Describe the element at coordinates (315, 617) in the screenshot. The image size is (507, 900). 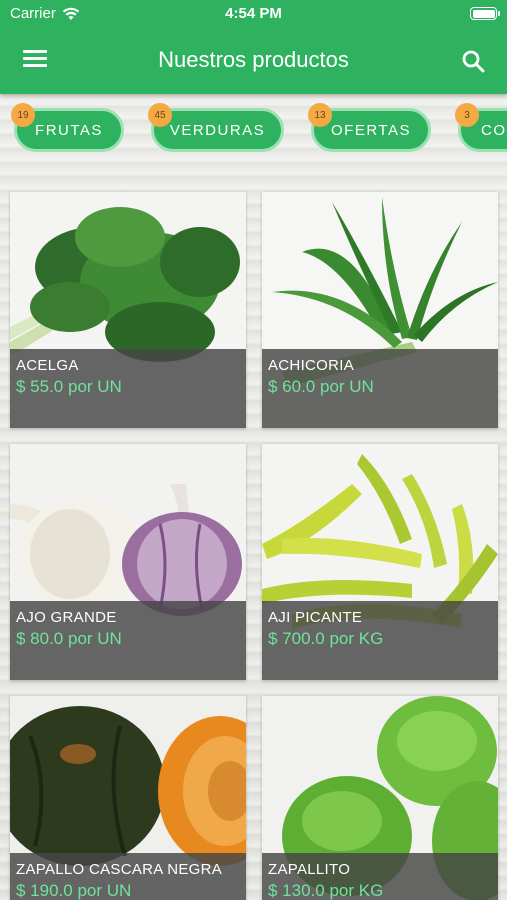
I see `product-name: AJI PICANTE` at that location.